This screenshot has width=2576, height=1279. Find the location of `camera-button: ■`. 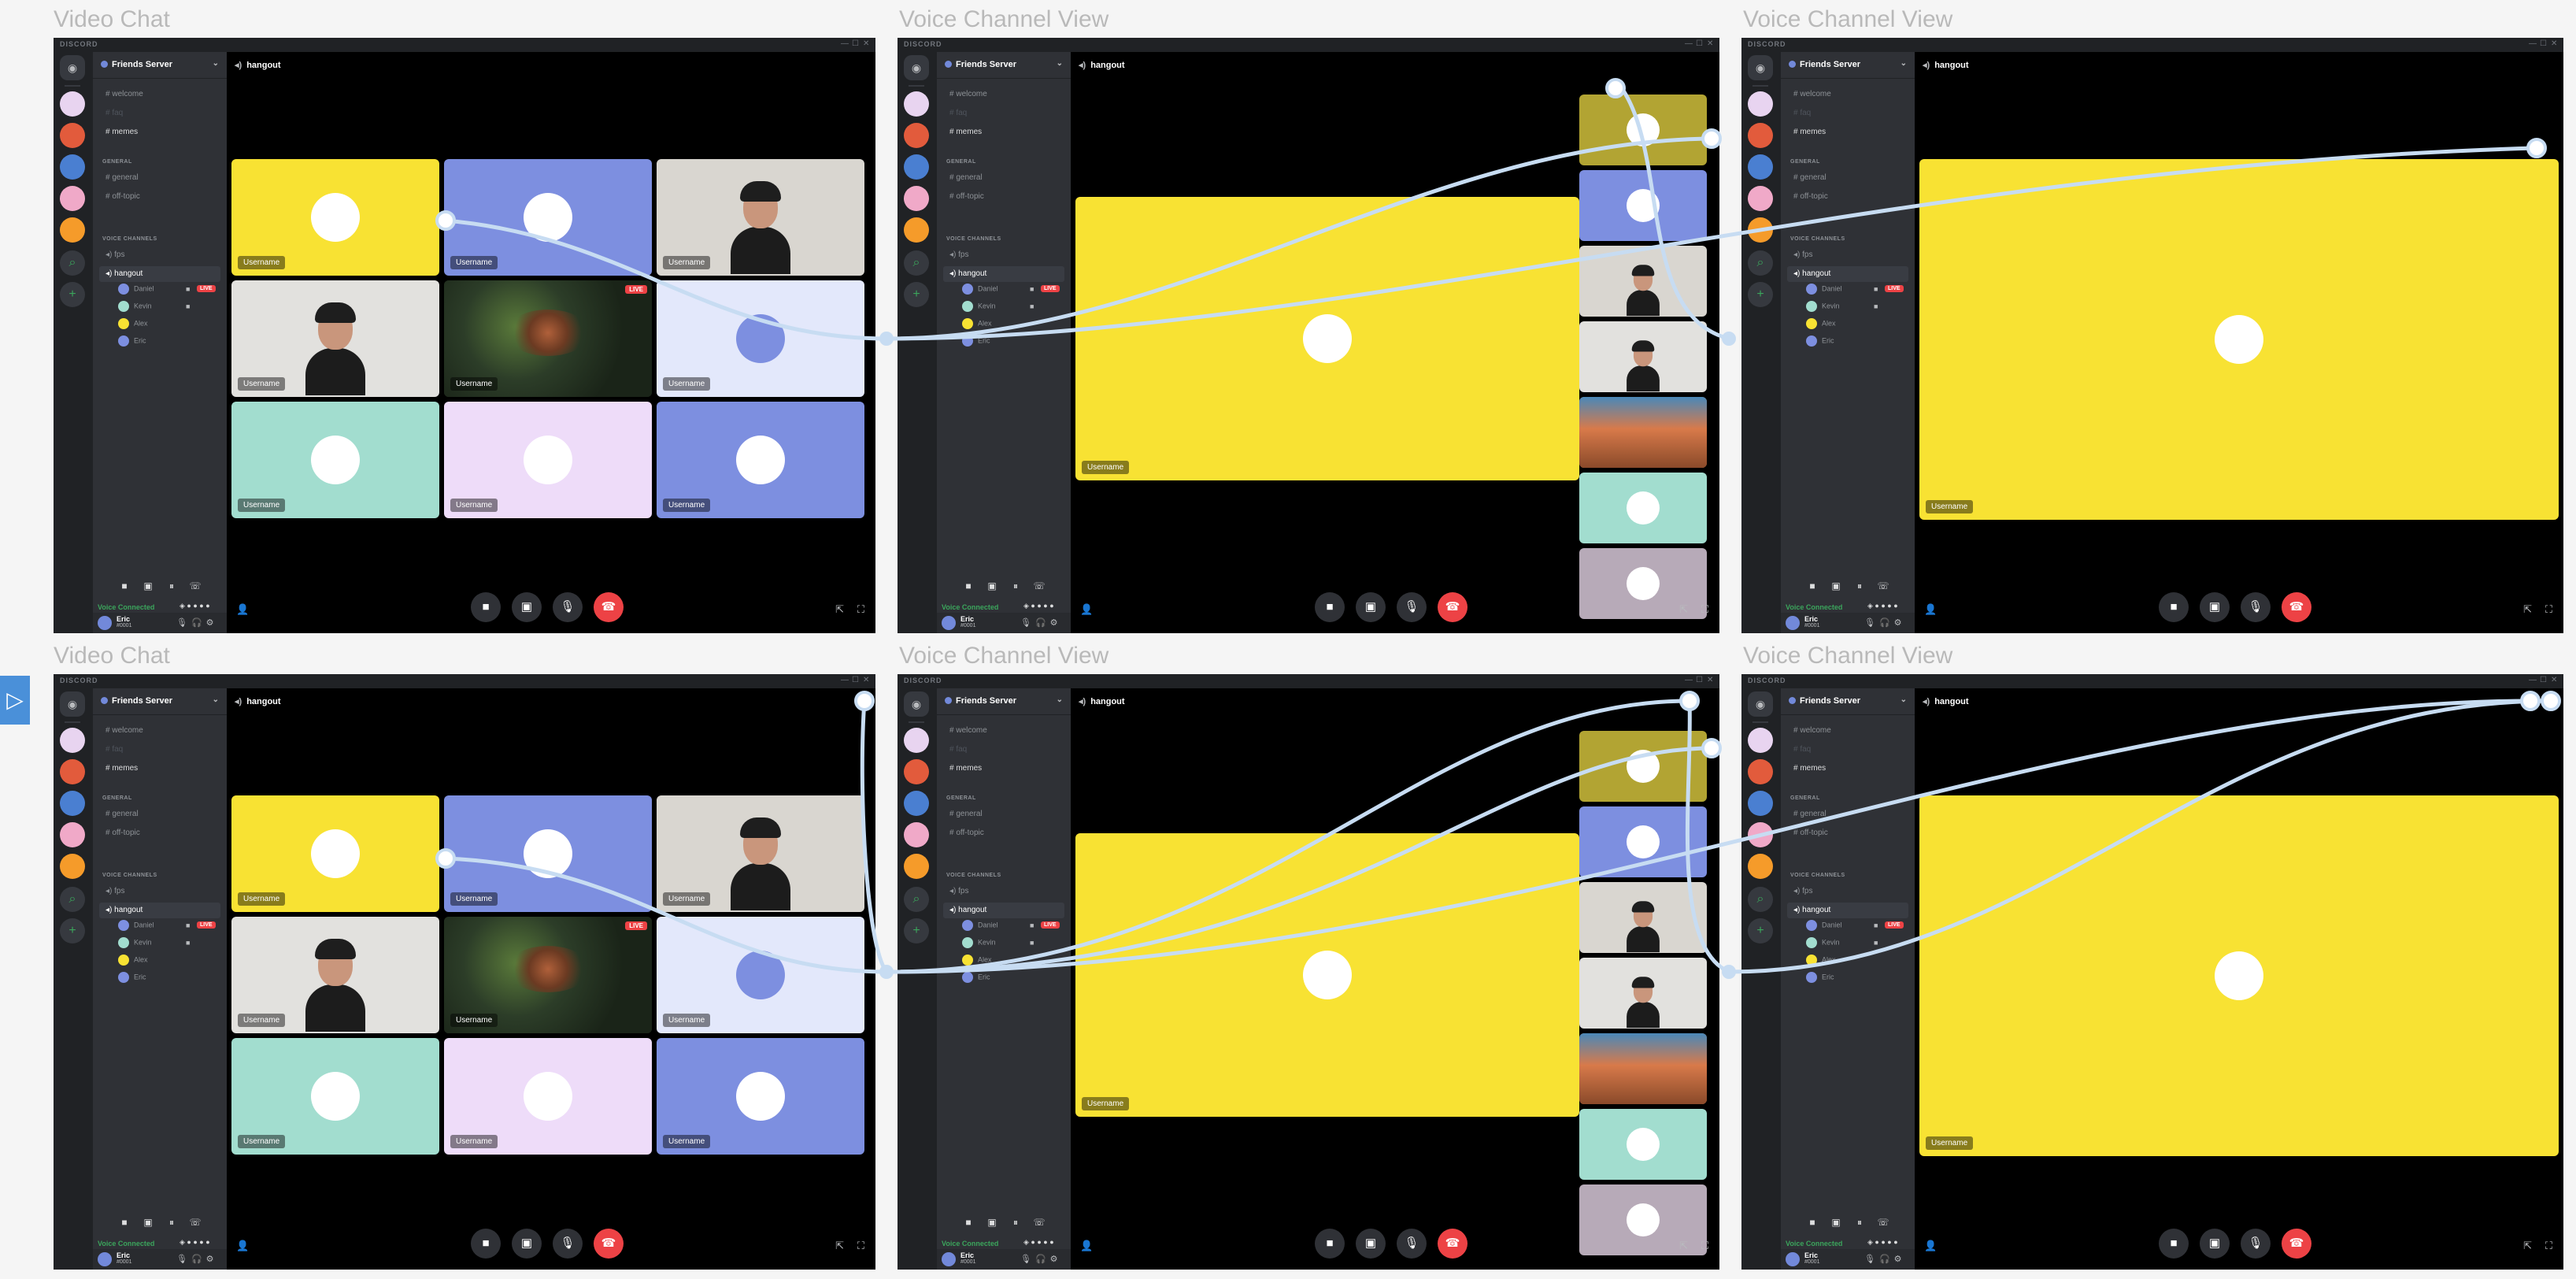

camera-button: ■ is located at coordinates (486, 1244).